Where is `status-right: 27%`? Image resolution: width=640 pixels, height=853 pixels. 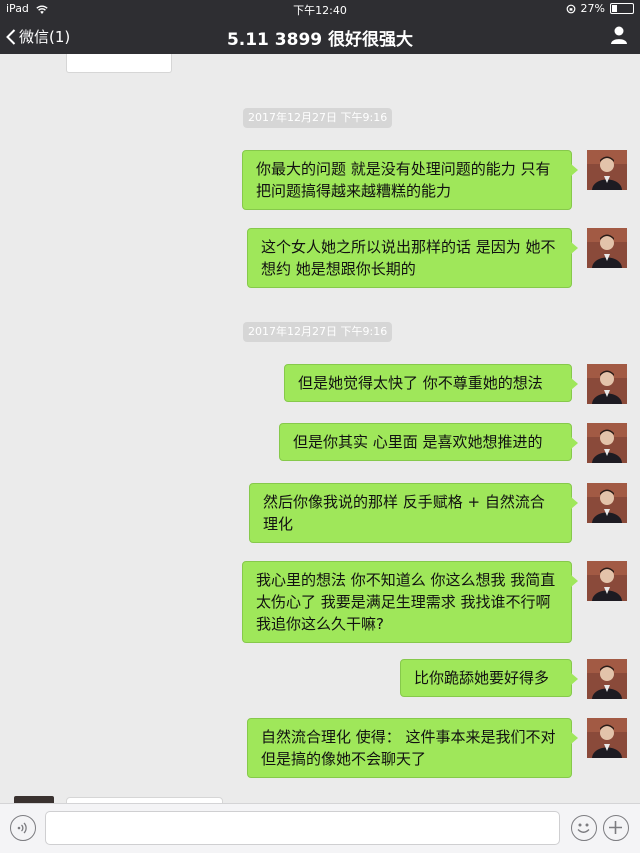 status-right: 27% is located at coordinates (600, 8).